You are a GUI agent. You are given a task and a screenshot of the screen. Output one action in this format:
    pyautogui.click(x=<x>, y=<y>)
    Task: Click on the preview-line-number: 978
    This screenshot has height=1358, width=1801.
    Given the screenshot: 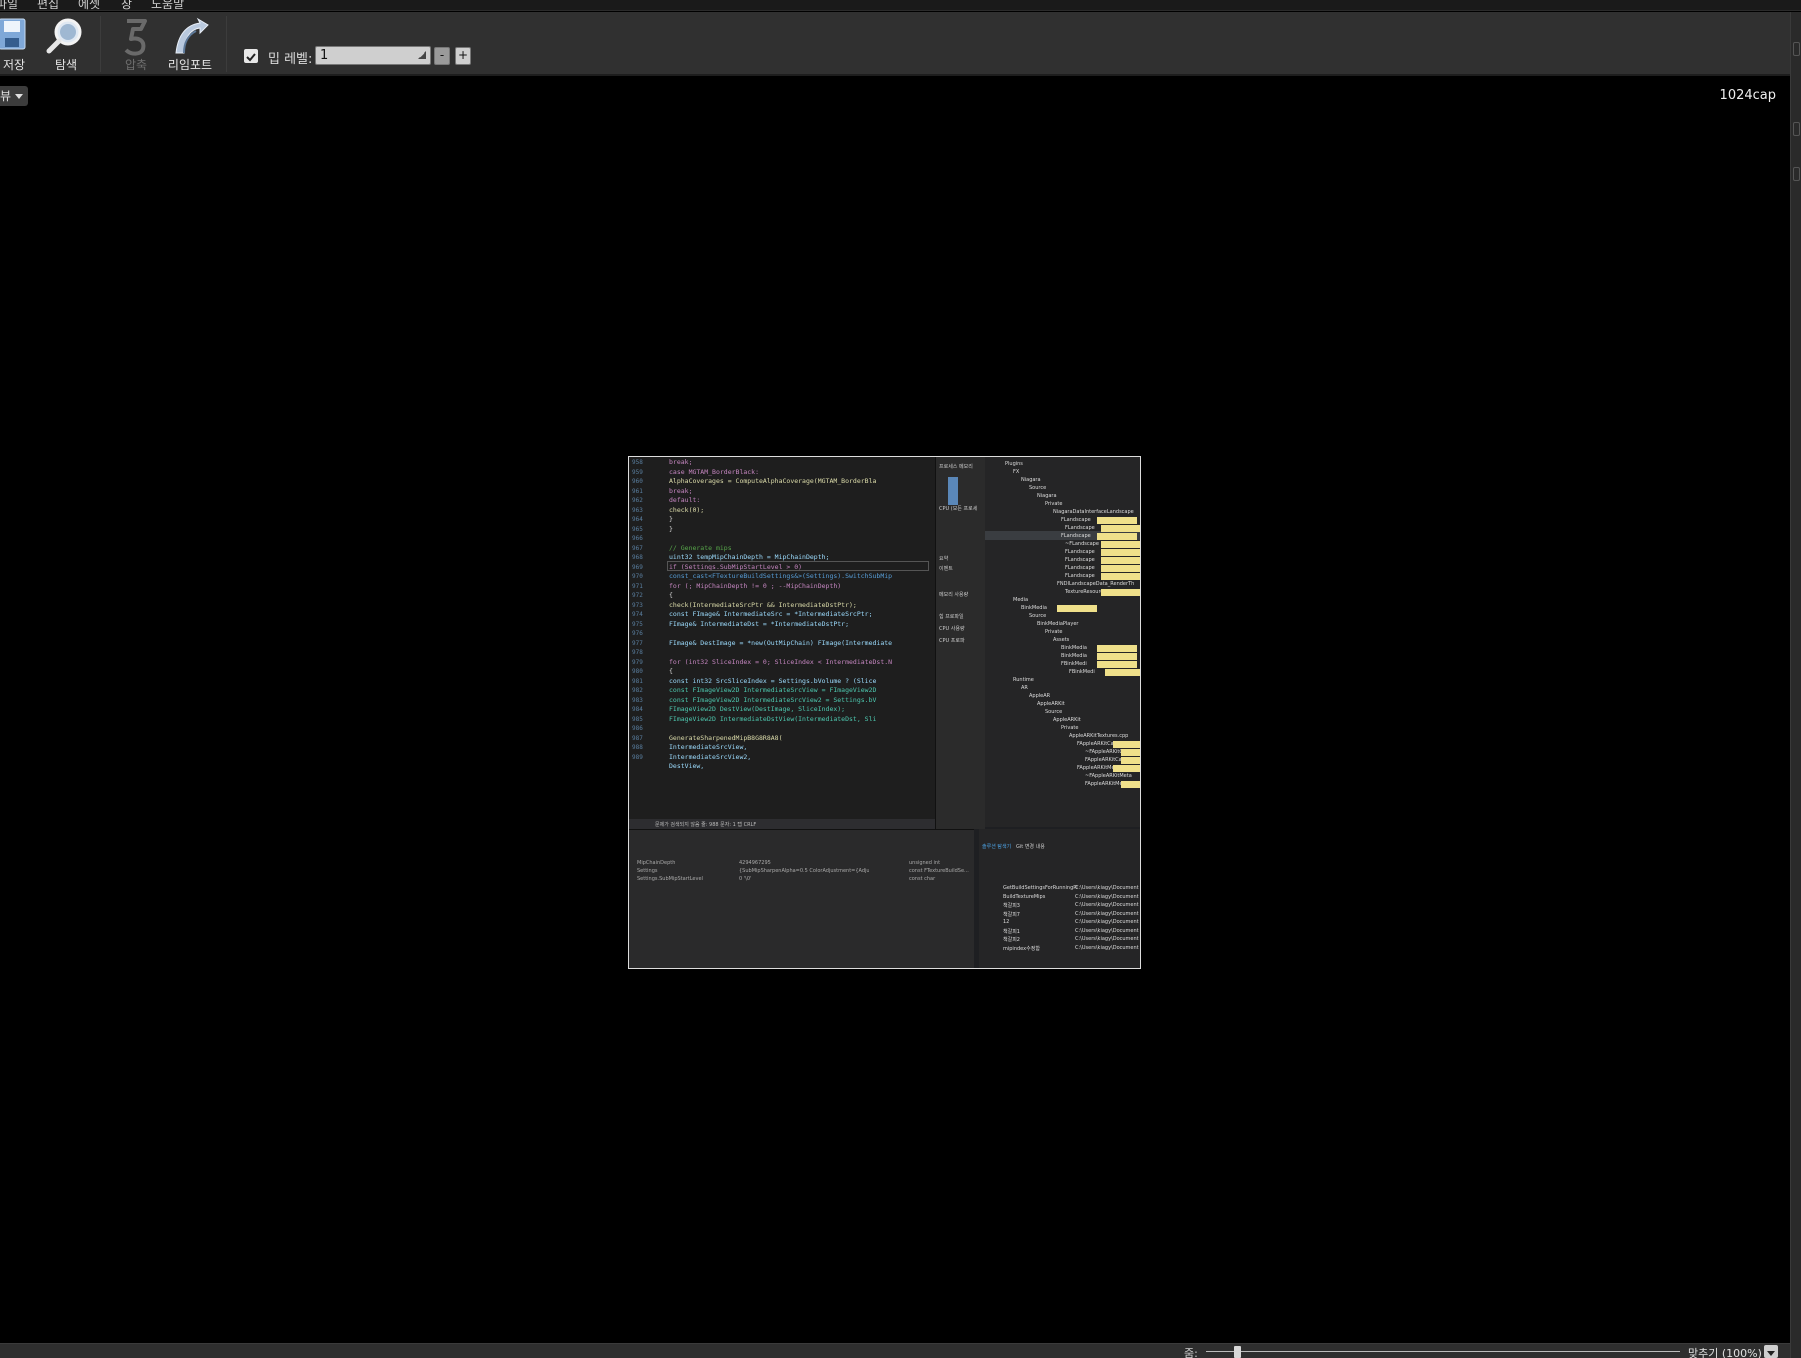 What is the action you would take?
    pyautogui.click(x=637, y=652)
    